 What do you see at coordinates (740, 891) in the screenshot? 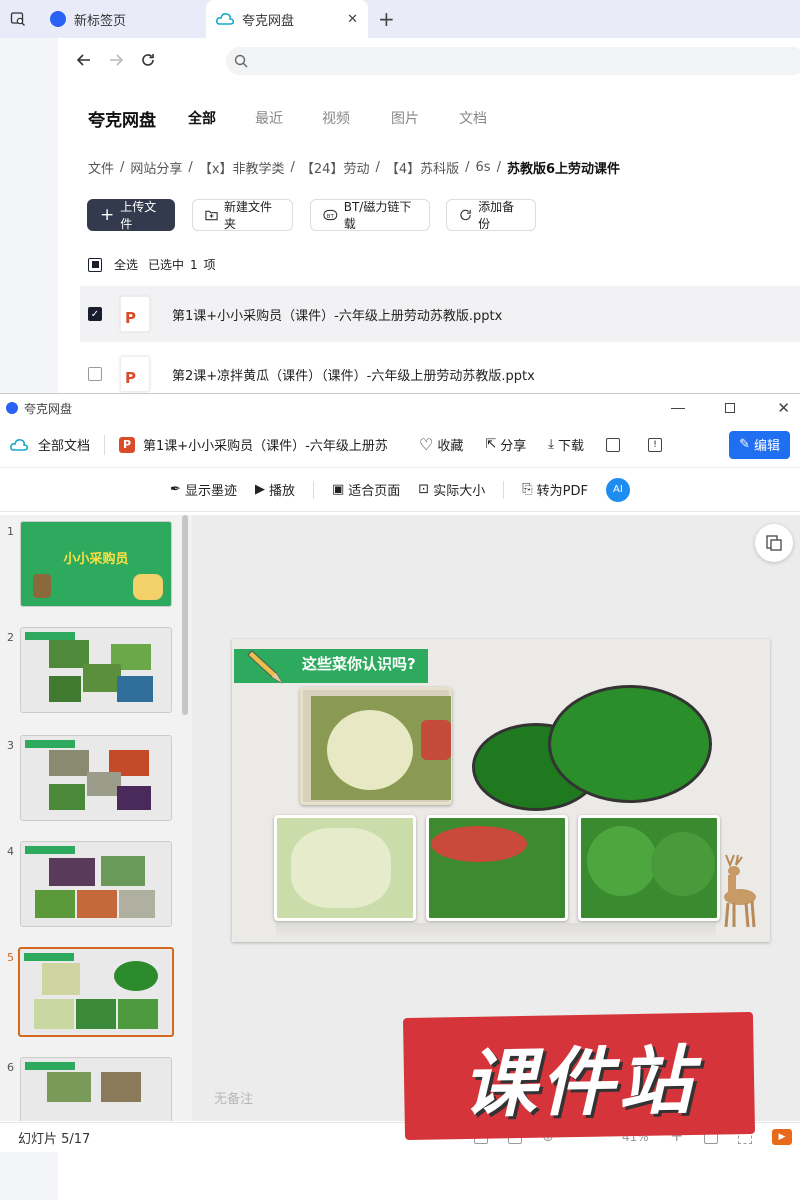
I see `deer-figurine-icon` at bounding box center [740, 891].